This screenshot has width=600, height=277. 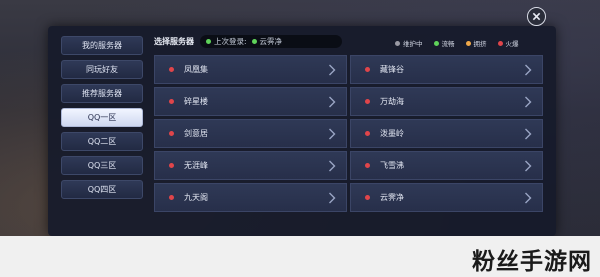 I want to click on server-group-sidebar: 我的服务器 同玩好友 推荐服务器 QQ一区 QQ二区 QQ三区 QQ四区, so click(x=102, y=120).